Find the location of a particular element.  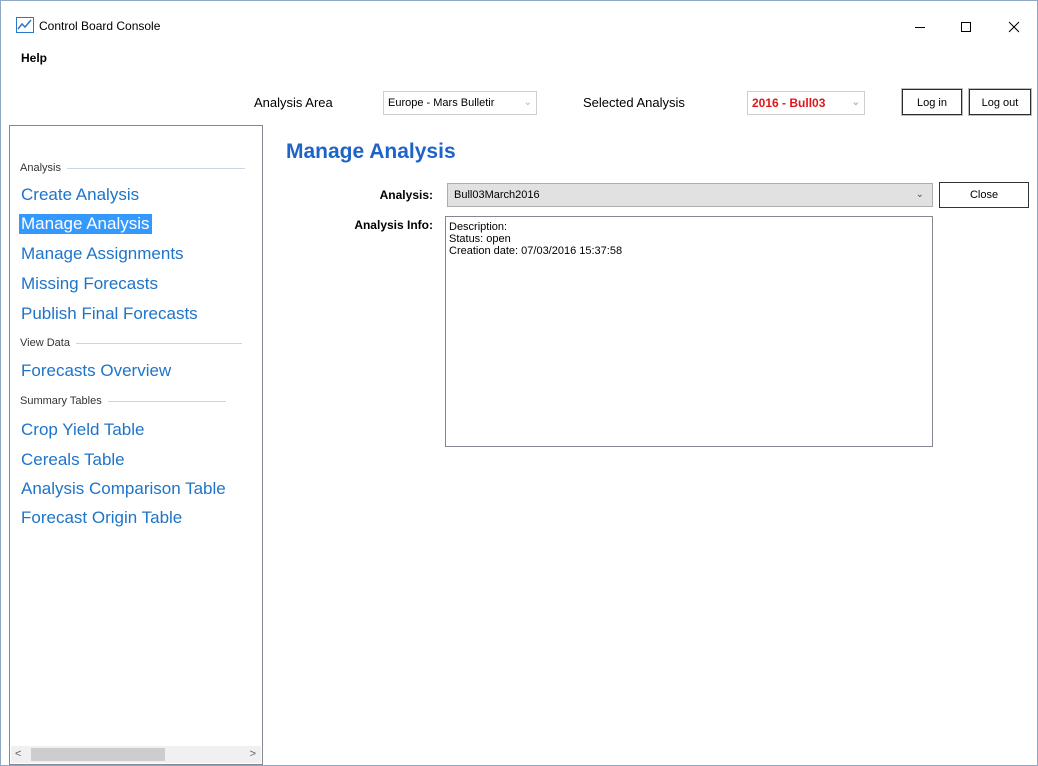

maximize-icon is located at coordinates (966, 27).